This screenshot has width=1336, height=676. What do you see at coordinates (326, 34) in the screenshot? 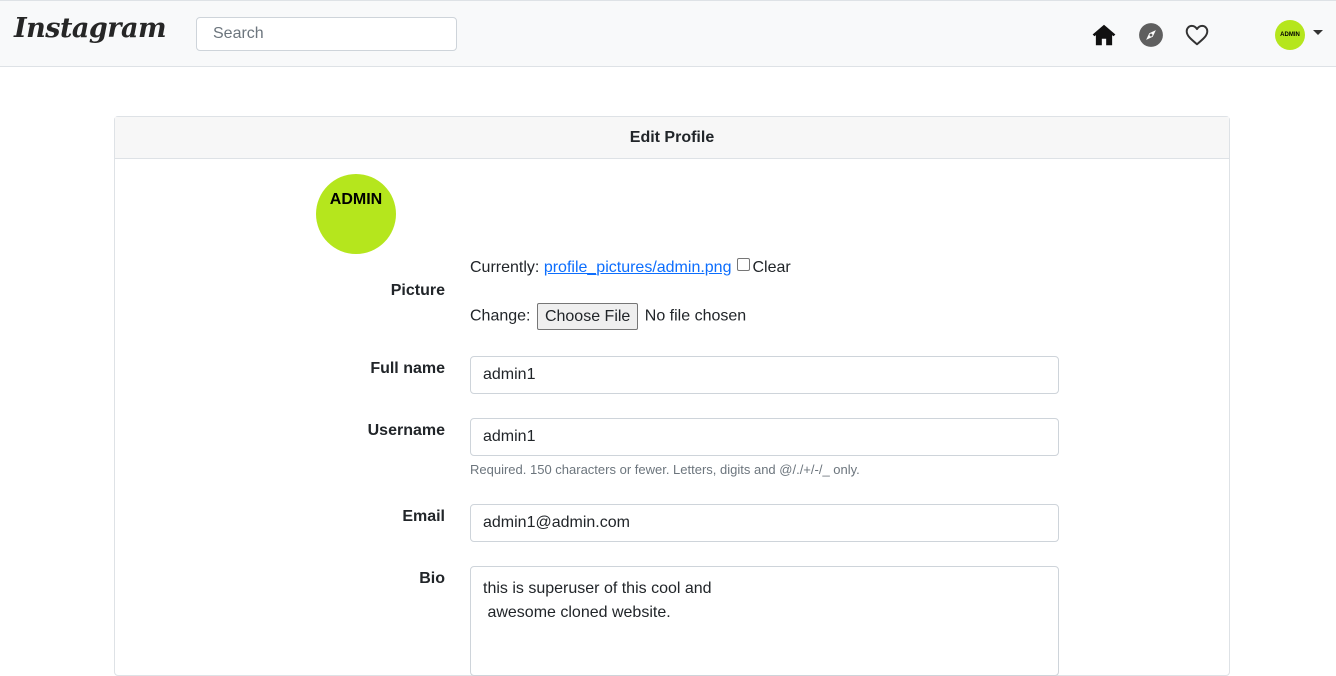
I see `search-input` at bounding box center [326, 34].